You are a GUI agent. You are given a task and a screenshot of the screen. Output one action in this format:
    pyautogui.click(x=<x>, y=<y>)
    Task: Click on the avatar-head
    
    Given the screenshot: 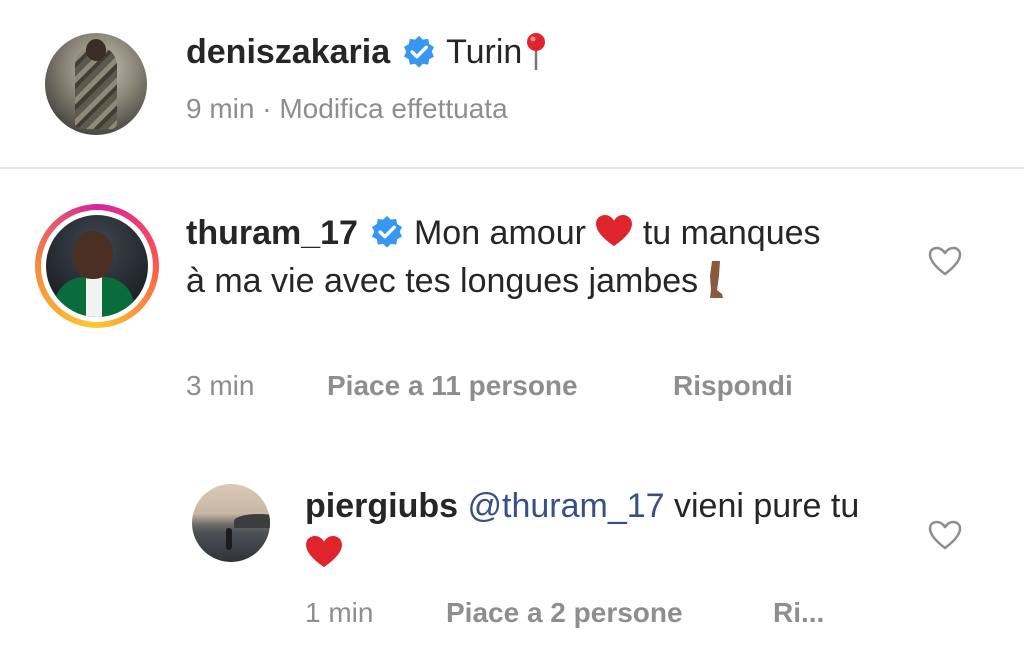 What is the action you would take?
    pyautogui.click(x=96, y=50)
    